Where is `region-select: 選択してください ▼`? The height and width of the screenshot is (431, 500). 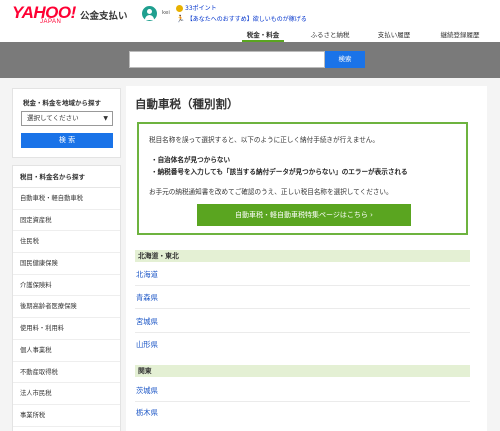
region-select: 選択してください ▼ is located at coordinates (67, 118).